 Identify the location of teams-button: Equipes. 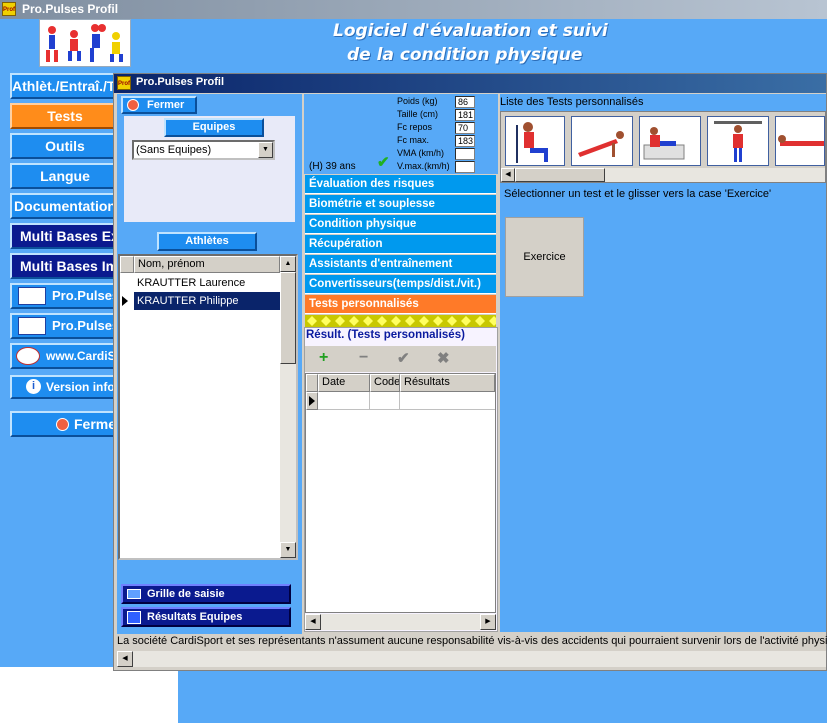
(214, 127).